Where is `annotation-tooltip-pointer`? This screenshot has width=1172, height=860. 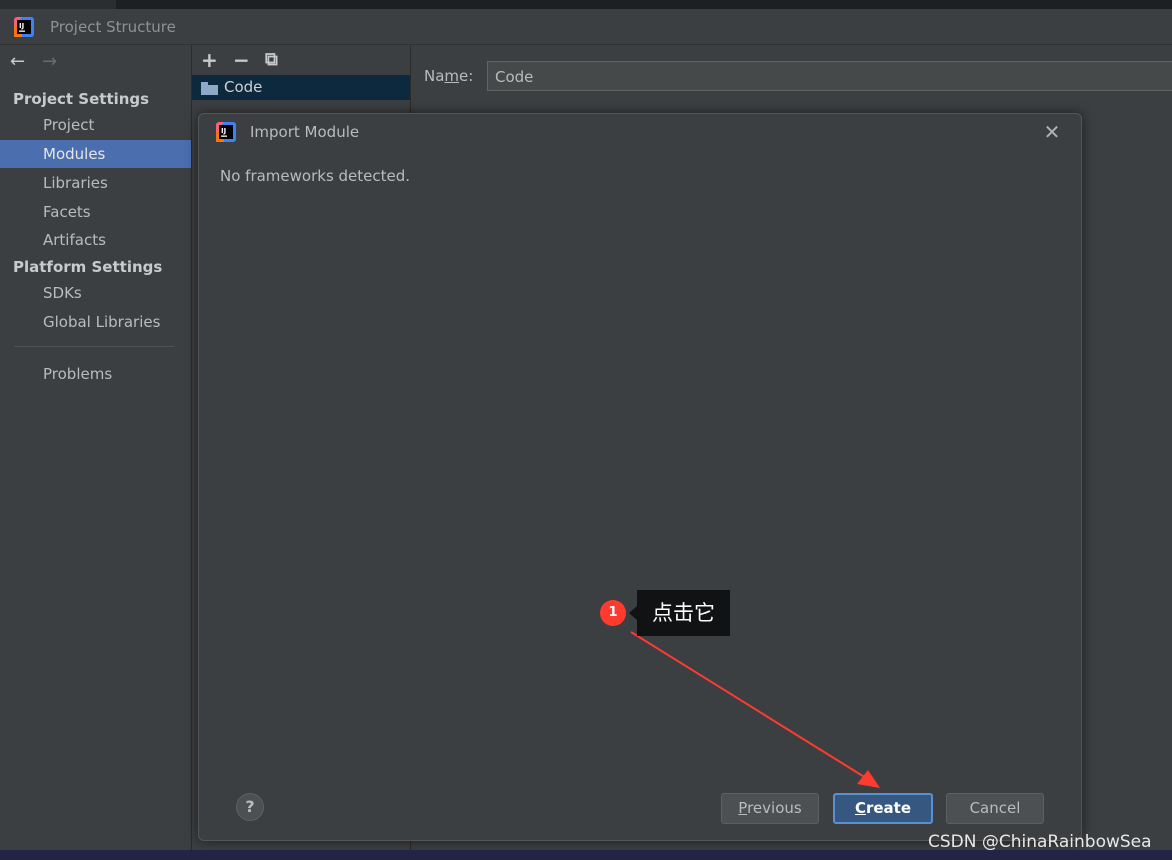 annotation-tooltip-pointer is located at coordinates (633, 613).